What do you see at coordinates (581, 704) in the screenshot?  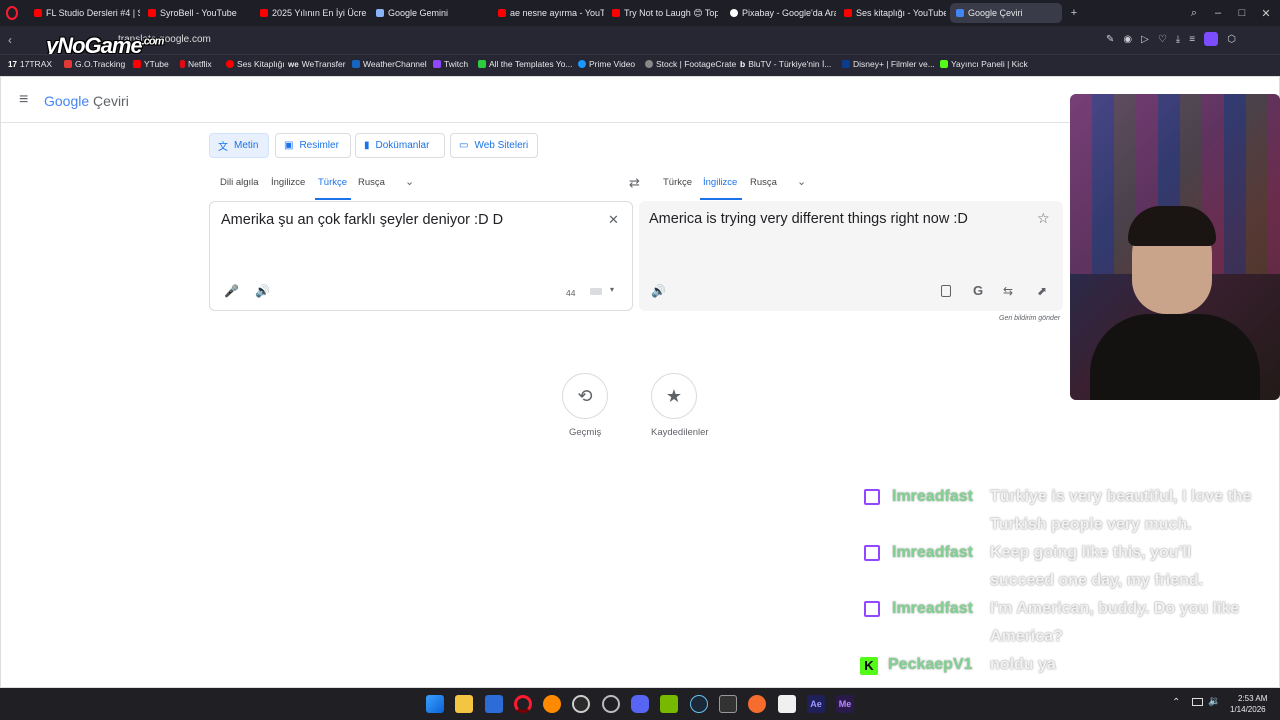 I see `xbox-icon` at bounding box center [581, 704].